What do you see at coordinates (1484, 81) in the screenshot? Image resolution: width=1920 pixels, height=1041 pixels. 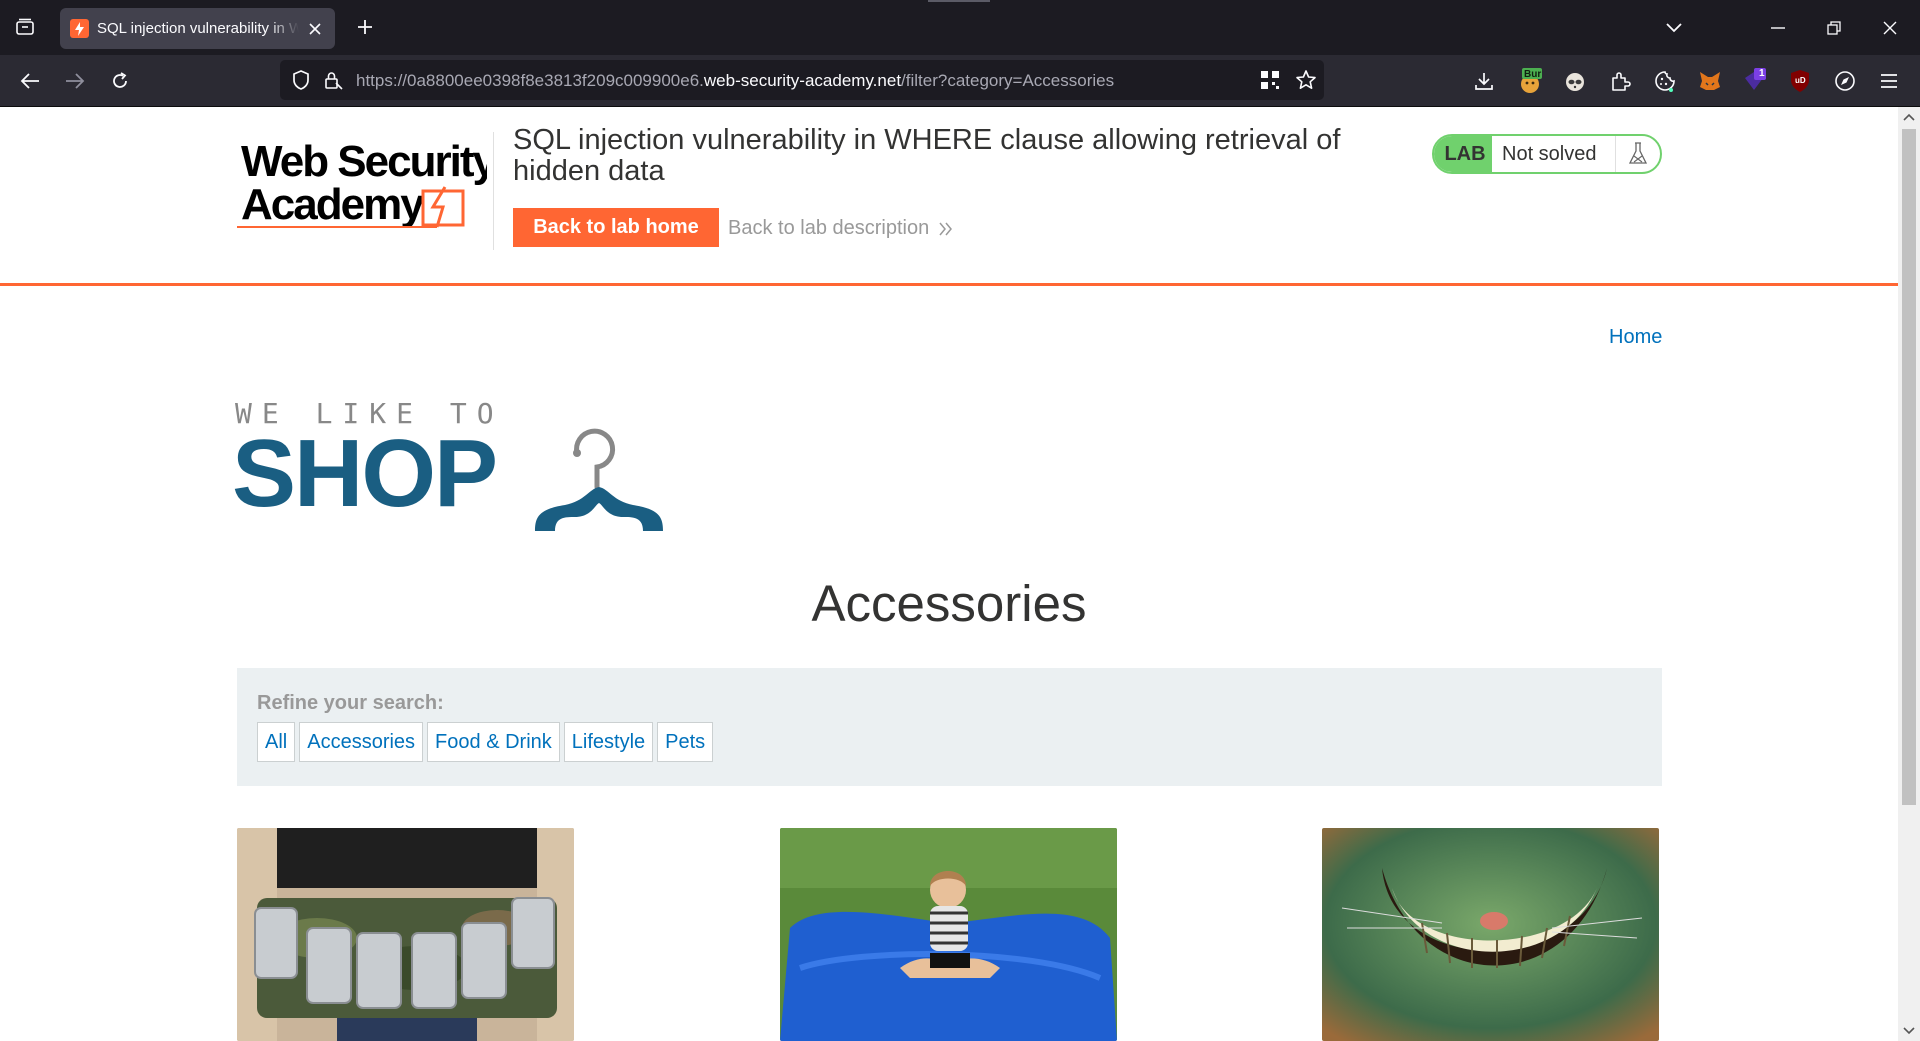 I see `download-icon` at bounding box center [1484, 81].